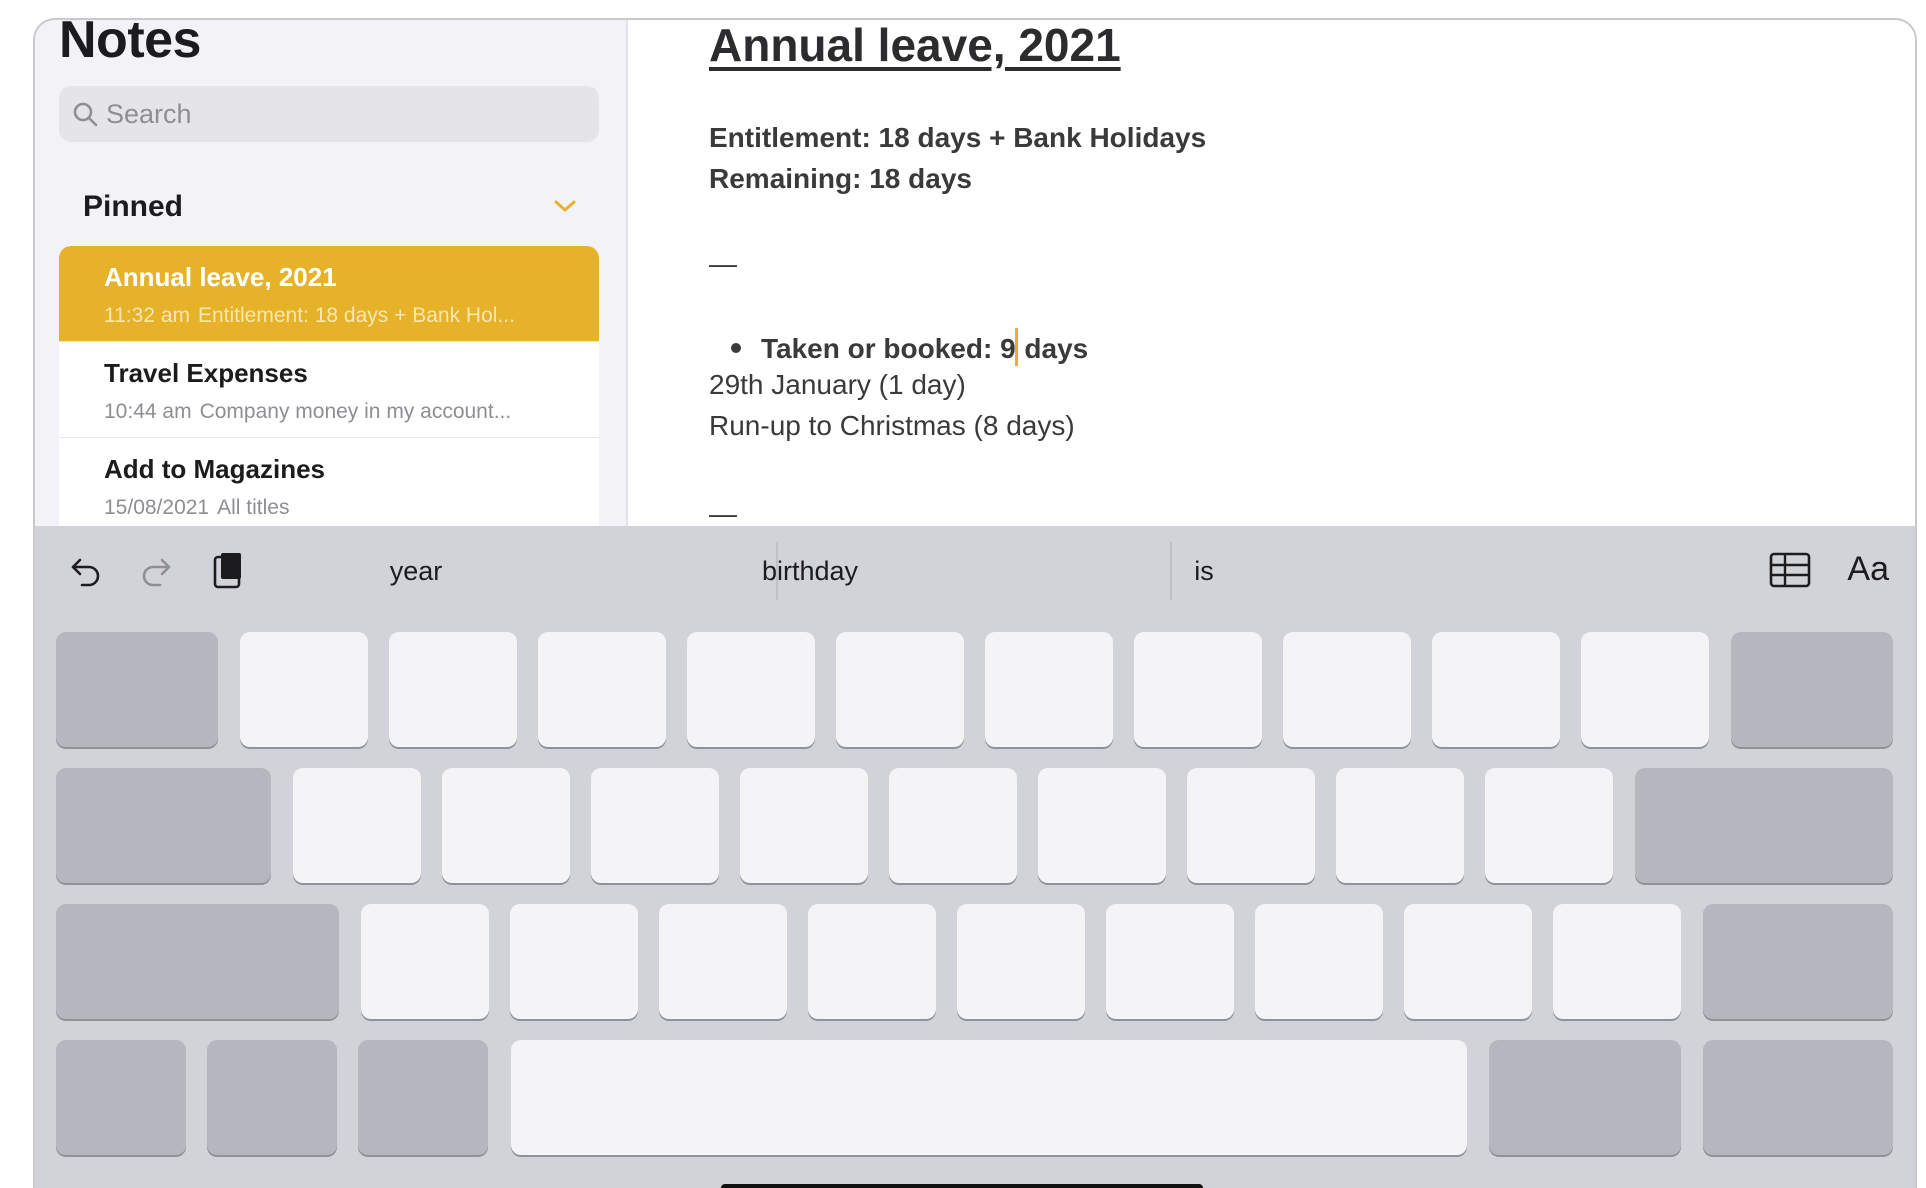 This screenshot has width=1926, height=1188. What do you see at coordinates (206, 373) in the screenshot?
I see `note-title: Travel Expenses` at bounding box center [206, 373].